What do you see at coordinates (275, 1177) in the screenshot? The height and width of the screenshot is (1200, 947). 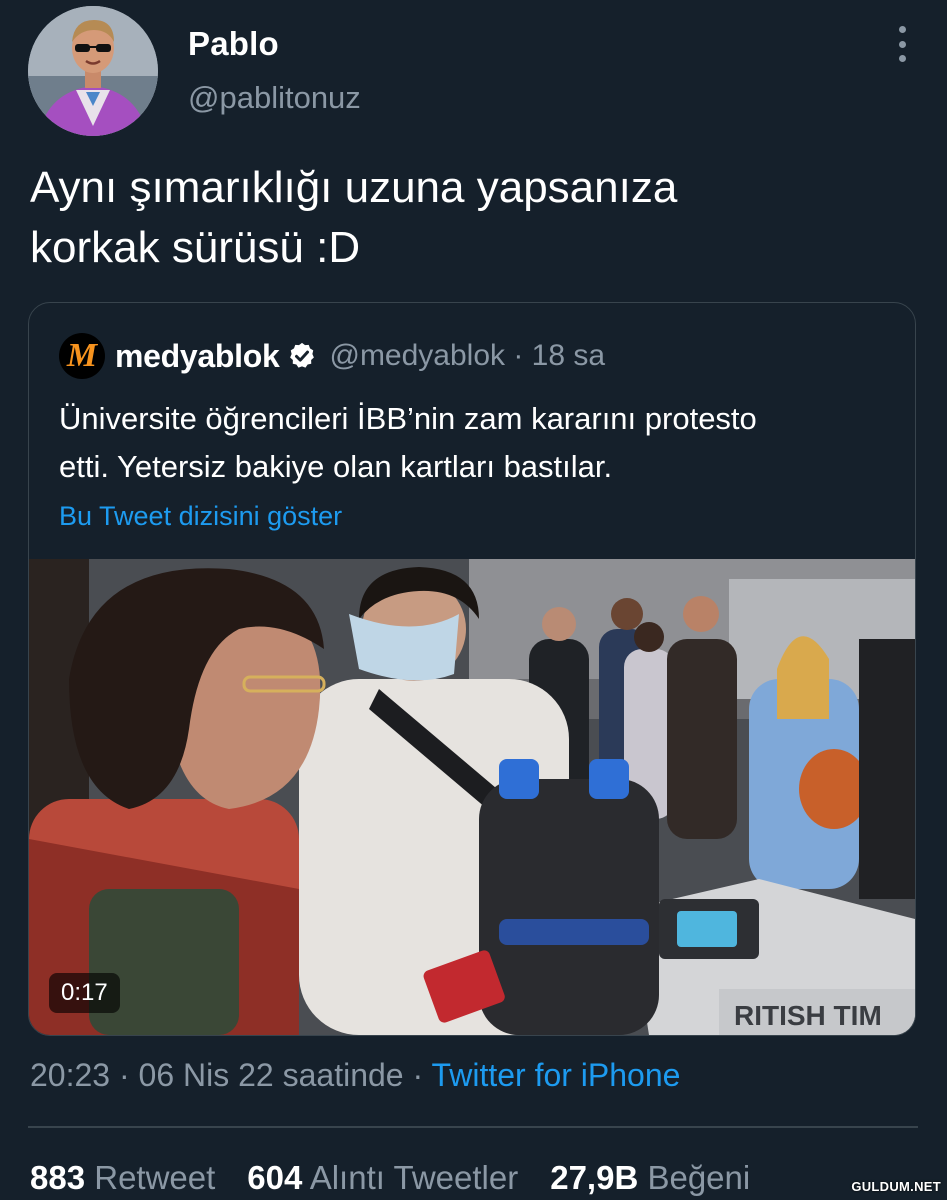 I see `quote-tweet-count-number: 604` at bounding box center [275, 1177].